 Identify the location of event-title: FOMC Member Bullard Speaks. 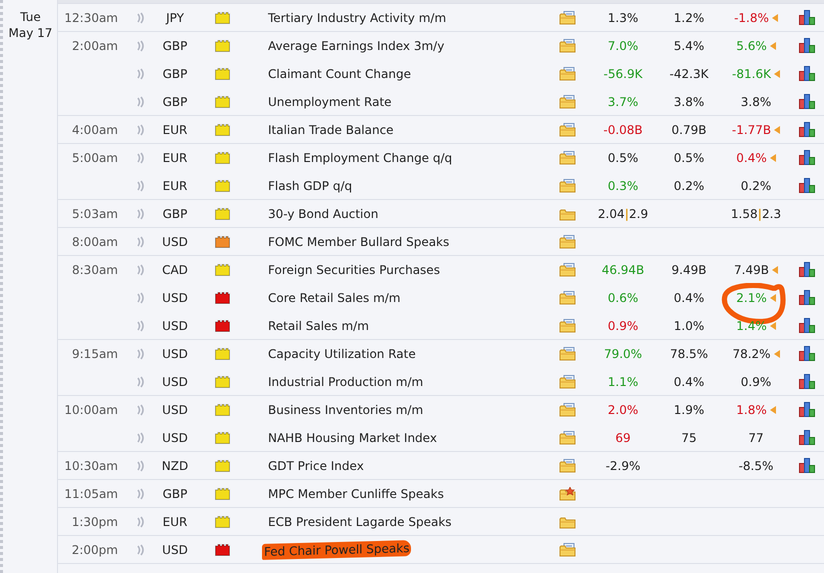
(359, 241).